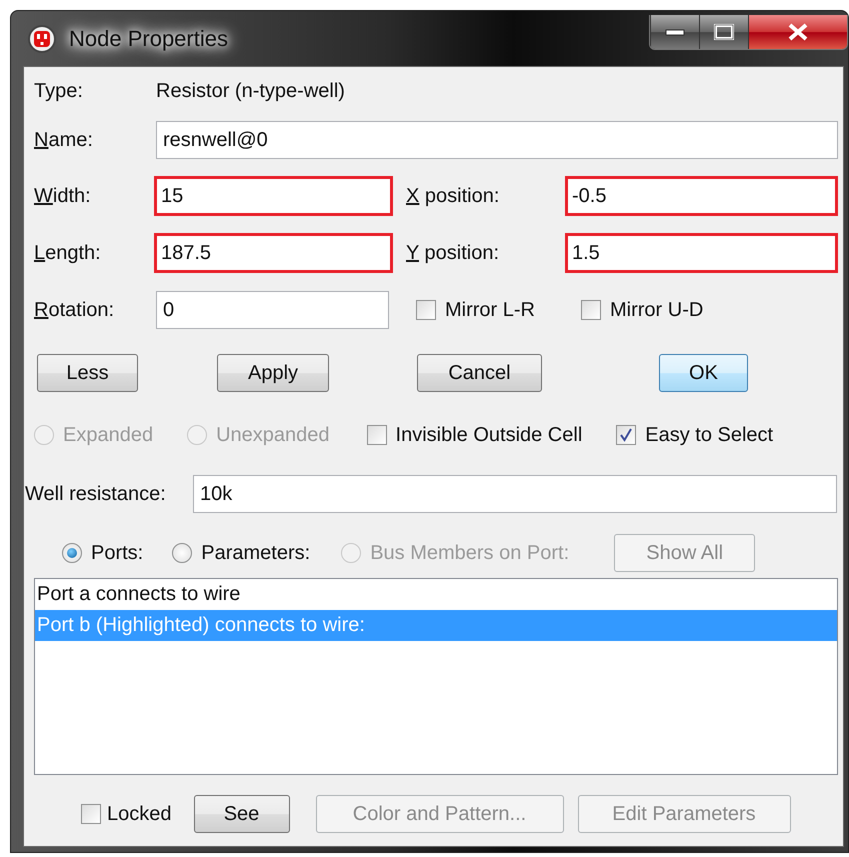 The image size is (849, 857). What do you see at coordinates (453, 253) in the screenshot?
I see `field-label: Y position:` at bounding box center [453, 253].